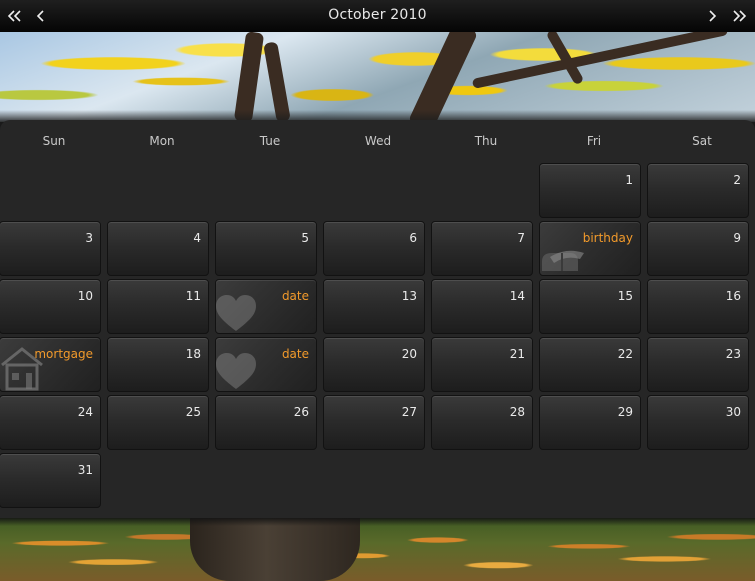  What do you see at coordinates (193, 354) in the screenshot?
I see `day-number: 18` at bounding box center [193, 354].